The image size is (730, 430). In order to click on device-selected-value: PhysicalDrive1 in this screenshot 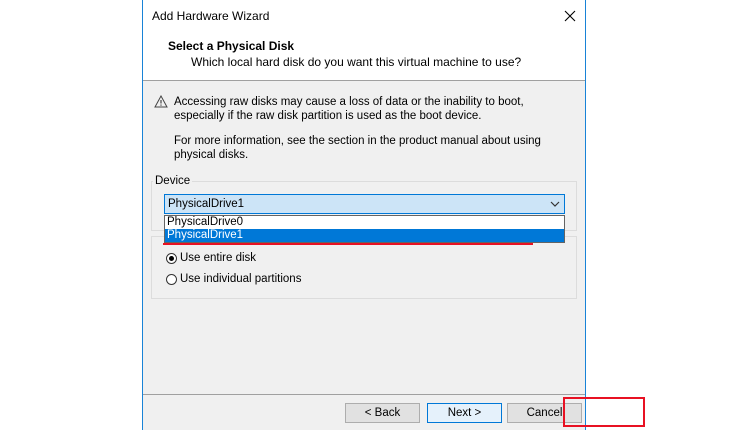, I will do `click(206, 204)`.